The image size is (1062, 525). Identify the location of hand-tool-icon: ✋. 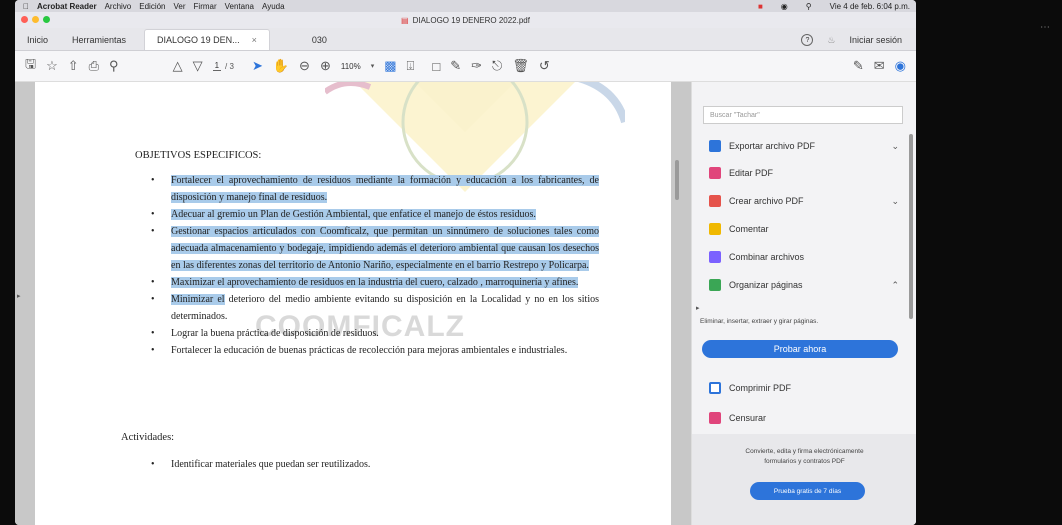
(281, 66).